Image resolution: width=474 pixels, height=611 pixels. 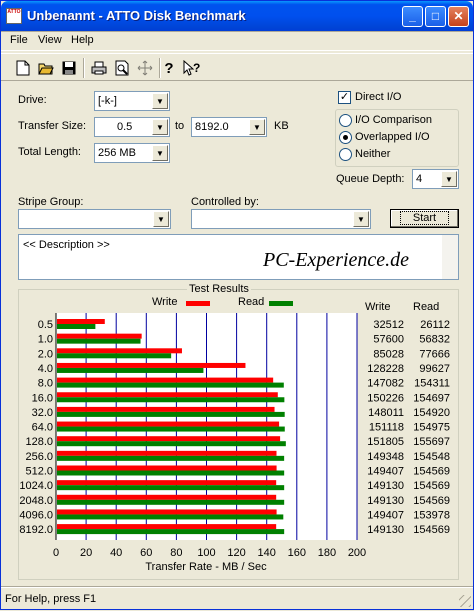 I want to click on window-title: Unbenannt - ATTO Disk Benchmark, so click(x=136, y=15).